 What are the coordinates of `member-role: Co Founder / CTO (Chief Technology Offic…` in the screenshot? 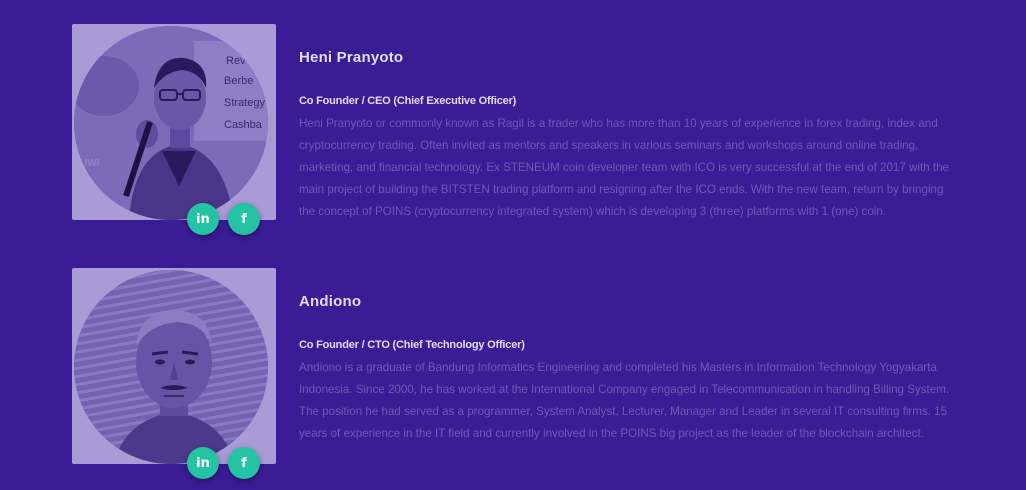 It's located at (412, 345).